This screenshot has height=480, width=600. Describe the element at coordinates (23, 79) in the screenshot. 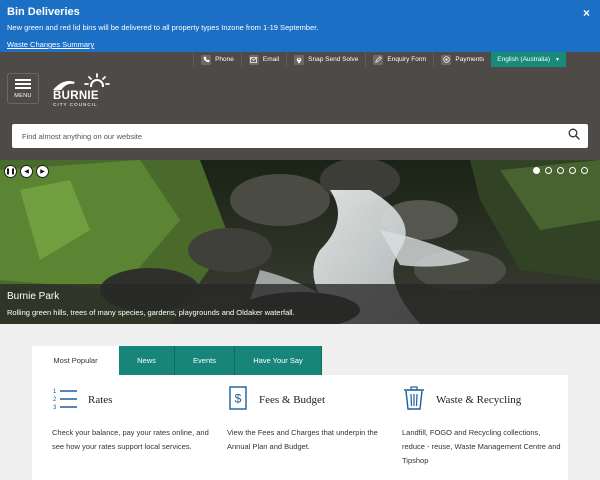

I see `hamburger-icon` at that location.